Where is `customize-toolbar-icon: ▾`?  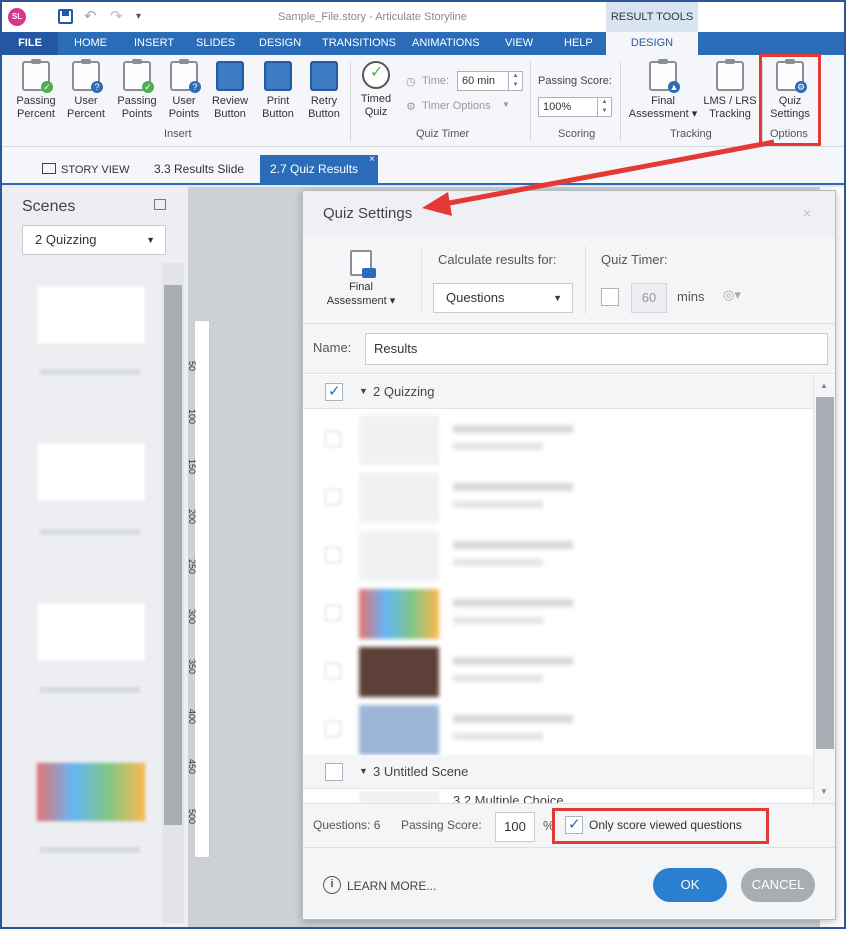 customize-toolbar-icon: ▾ is located at coordinates (138, 16).